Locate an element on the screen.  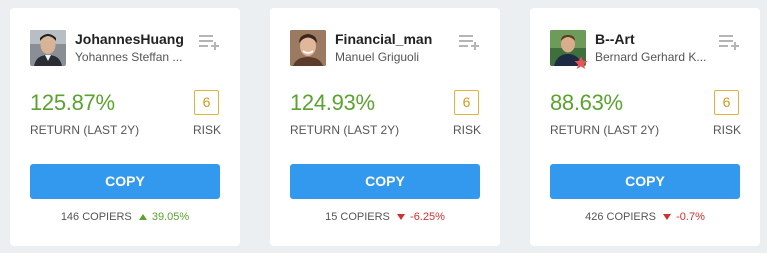
return-value: 125.87% is located at coordinates (72, 102).